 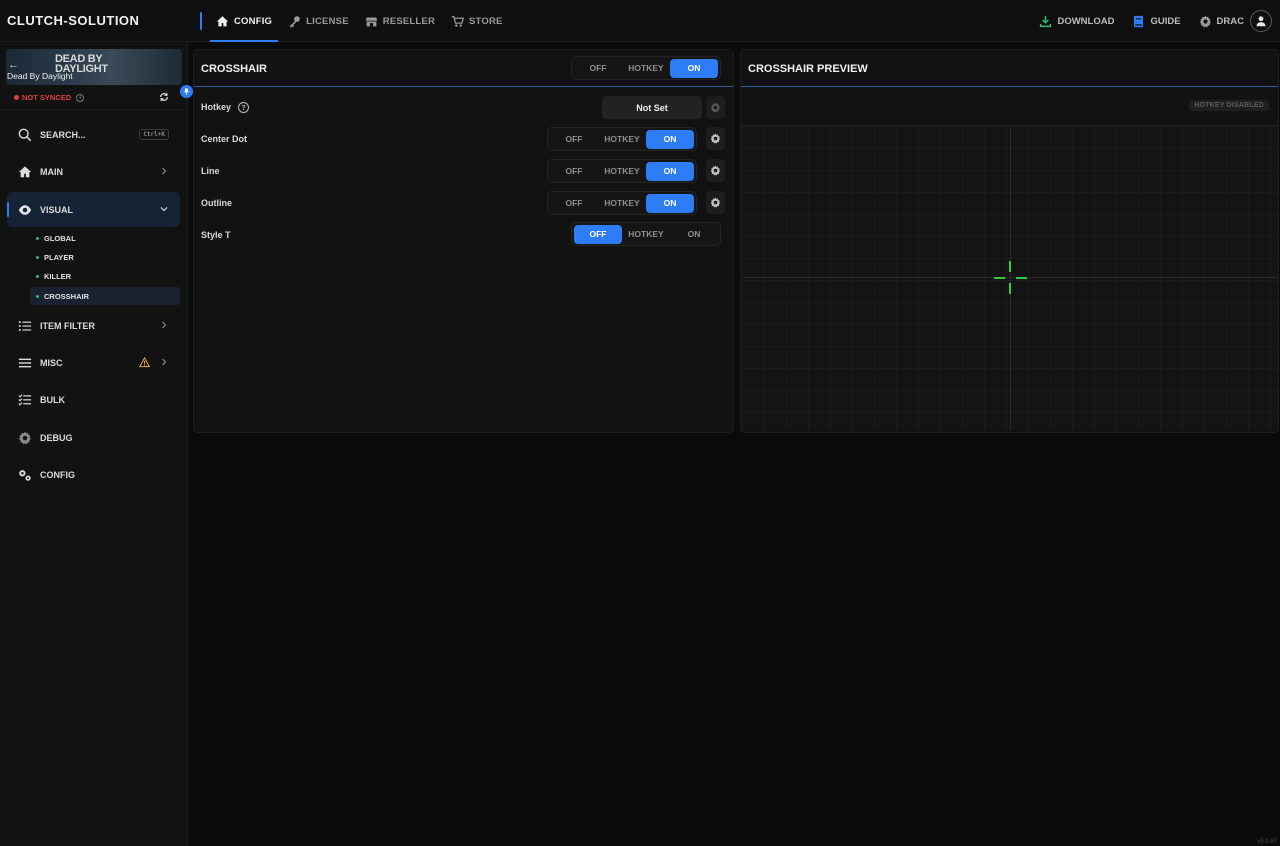 What do you see at coordinates (105, 257) in the screenshot?
I see `sidebar-subitem-player: PLAYER` at bounding box center [105, 257].